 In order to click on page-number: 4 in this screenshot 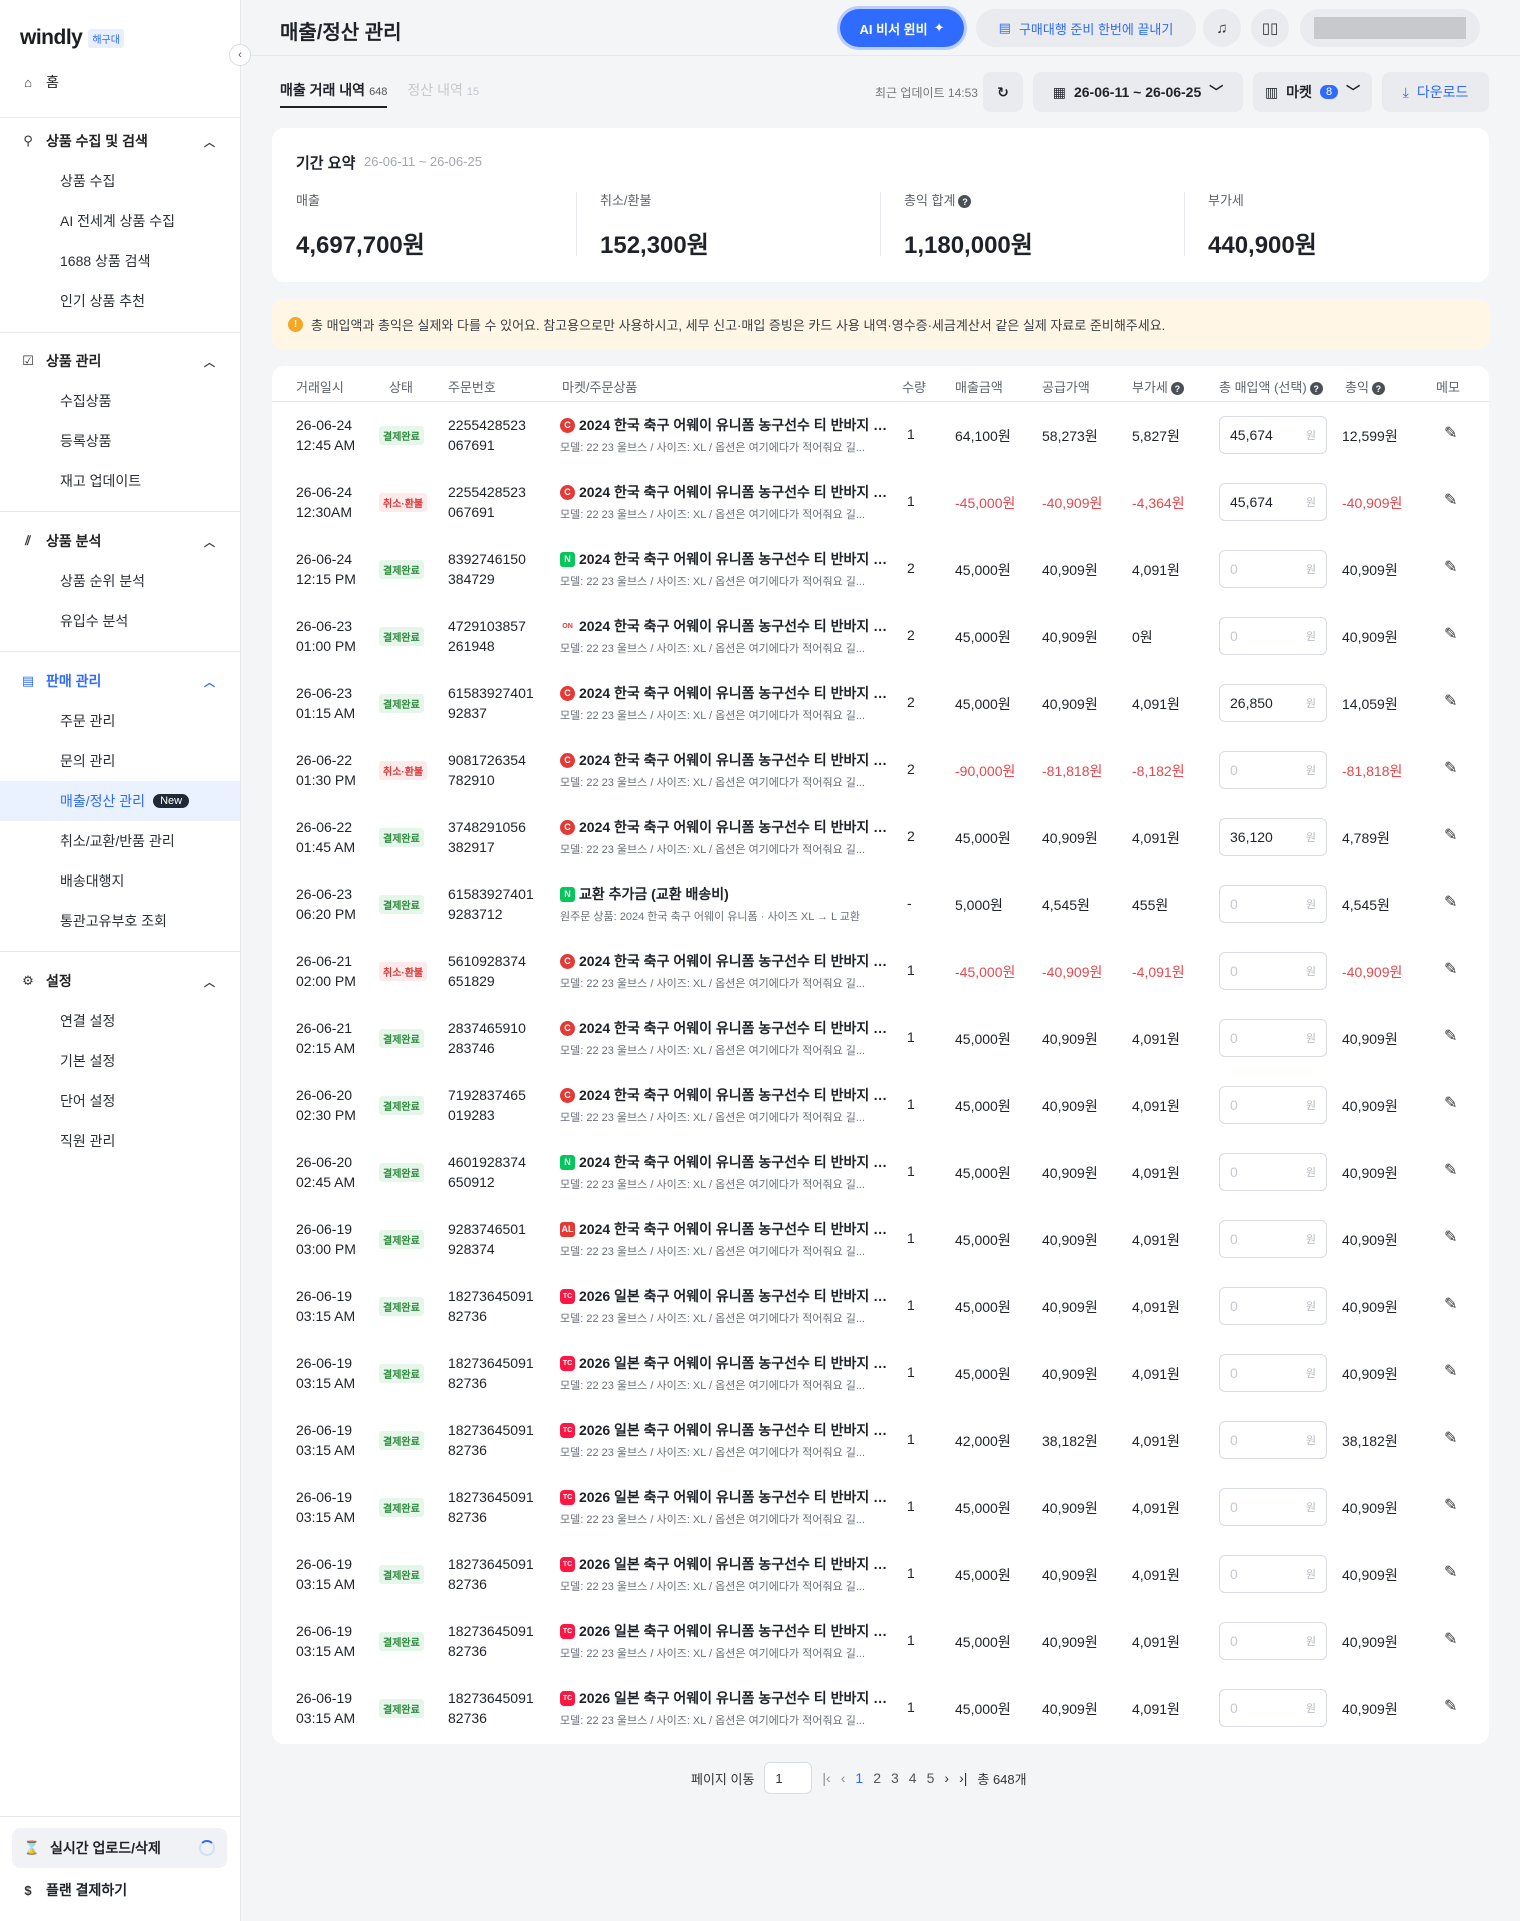, I will do `click(913, 1778)`.